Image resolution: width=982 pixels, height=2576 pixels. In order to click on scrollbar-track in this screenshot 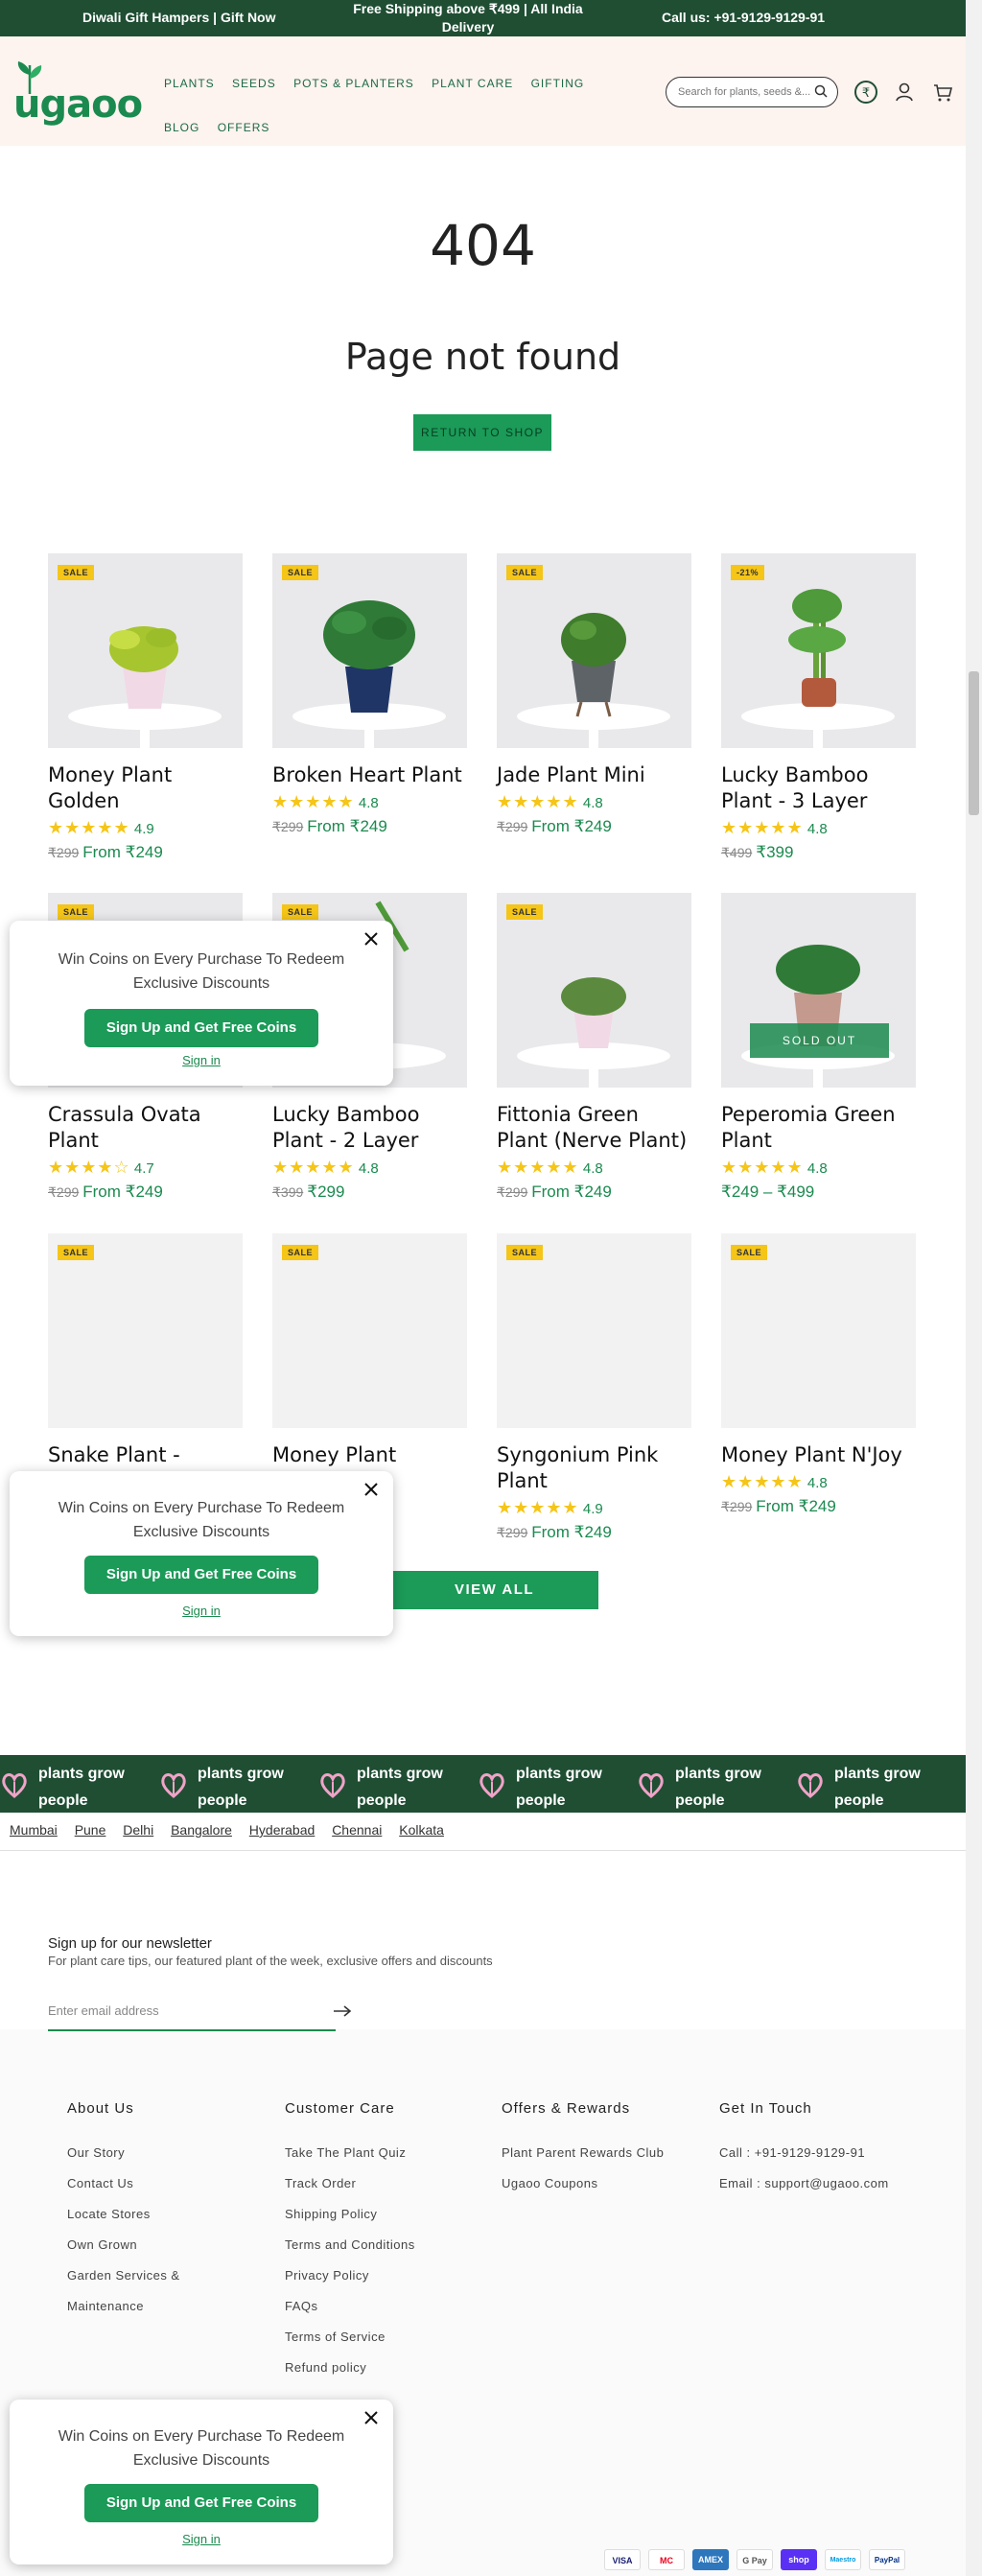, I will do `click(974, 1288)`.